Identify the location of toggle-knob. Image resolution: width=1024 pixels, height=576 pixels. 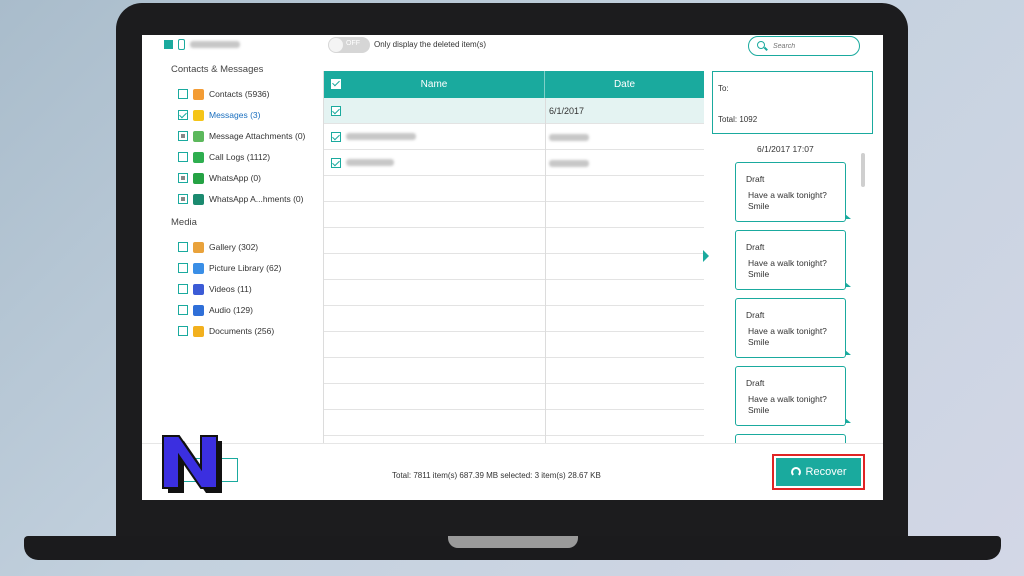
(336, 45).